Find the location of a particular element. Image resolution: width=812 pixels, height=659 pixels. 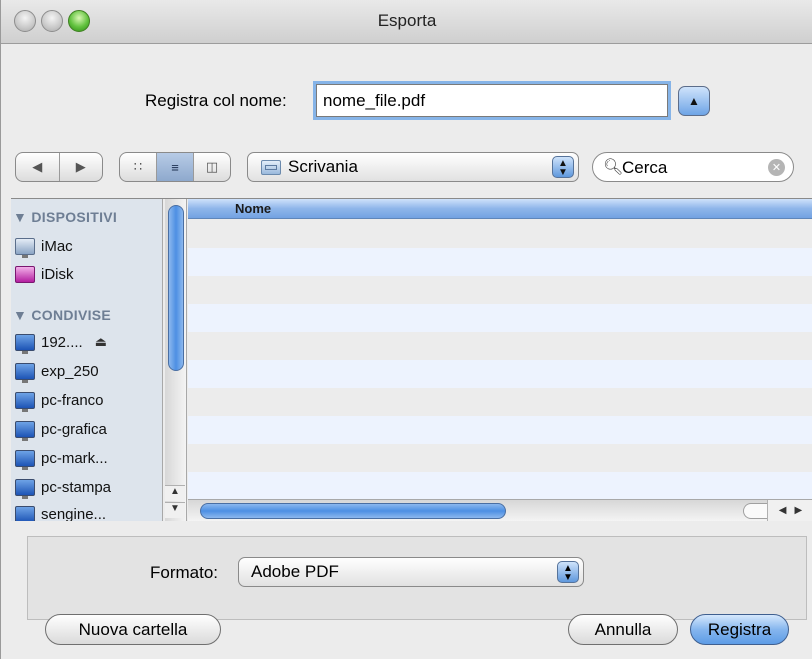

format-accessory-panel: Formato: Adobe PDF ▲ ▼ is located at coordinates (417, 578).